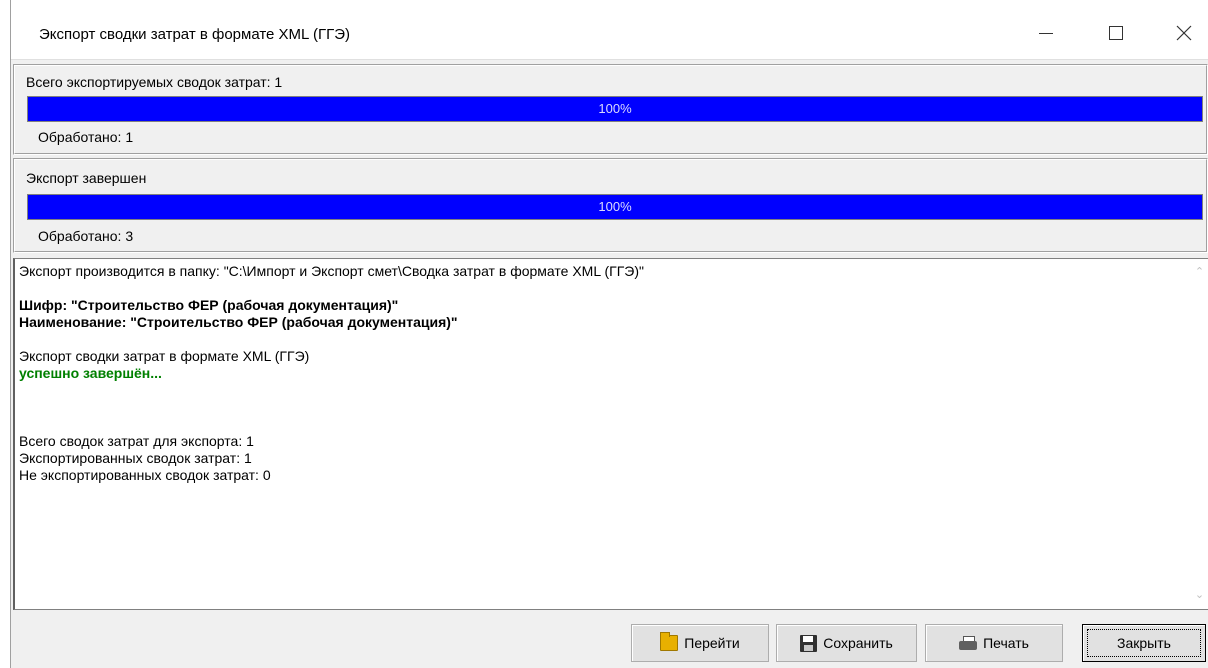  I want to click on summary-progress-bar: 100%, so click(615, 109).